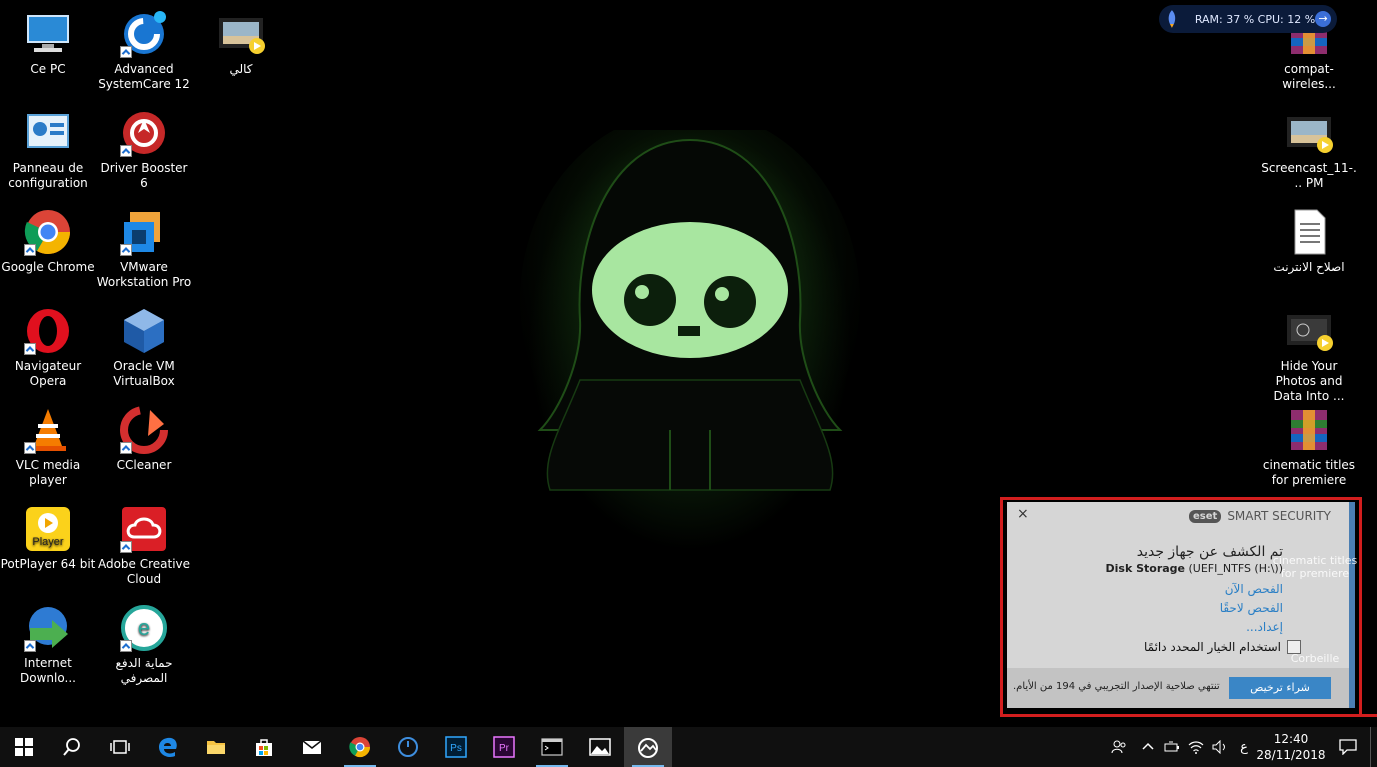 The height and width of the screenshot is (767, 1377). What do you see at coordinates (648, 747) in the screenshot?
I see `taskbar-camera-app` at bounding box center [648, 747].